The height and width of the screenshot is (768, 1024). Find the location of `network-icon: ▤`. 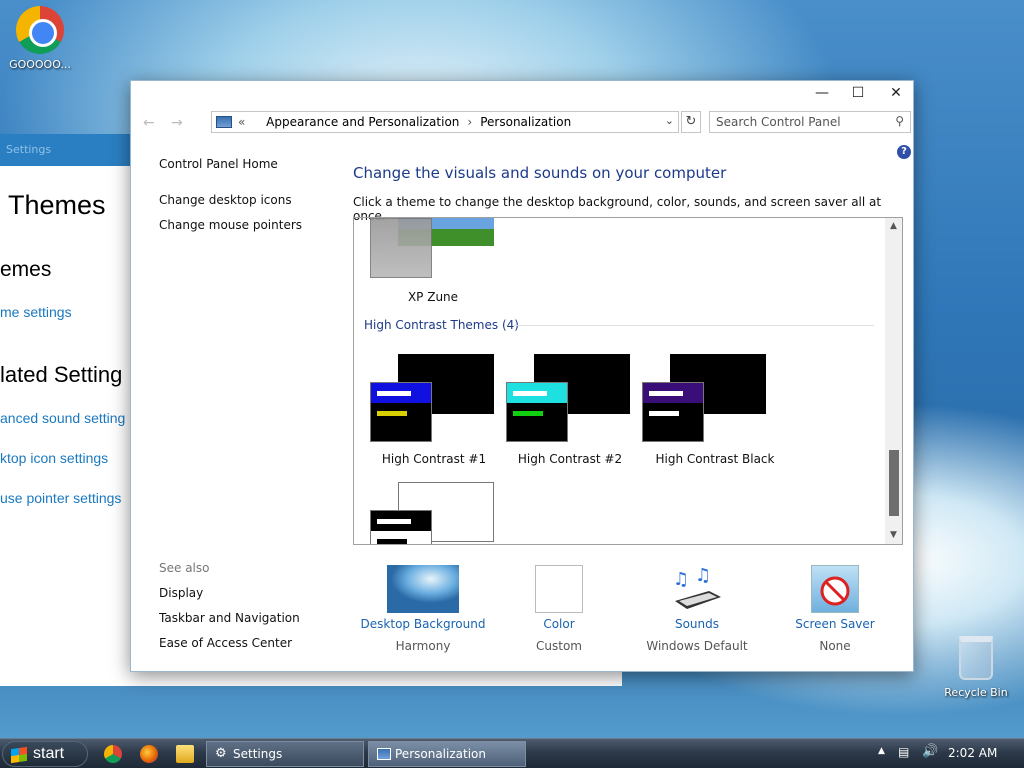

network-icon: ▤ is located at coordinates (903, 752).